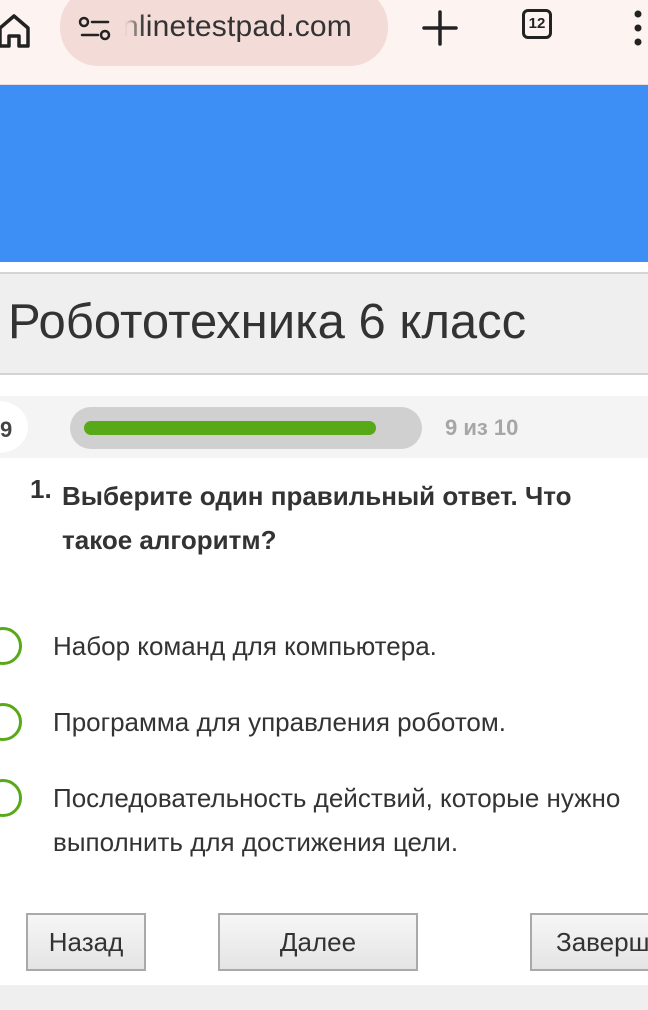 The height and width of the screenshot is (1010, 648). I want to click on progress-step-badge: 9, so click(14, 427).